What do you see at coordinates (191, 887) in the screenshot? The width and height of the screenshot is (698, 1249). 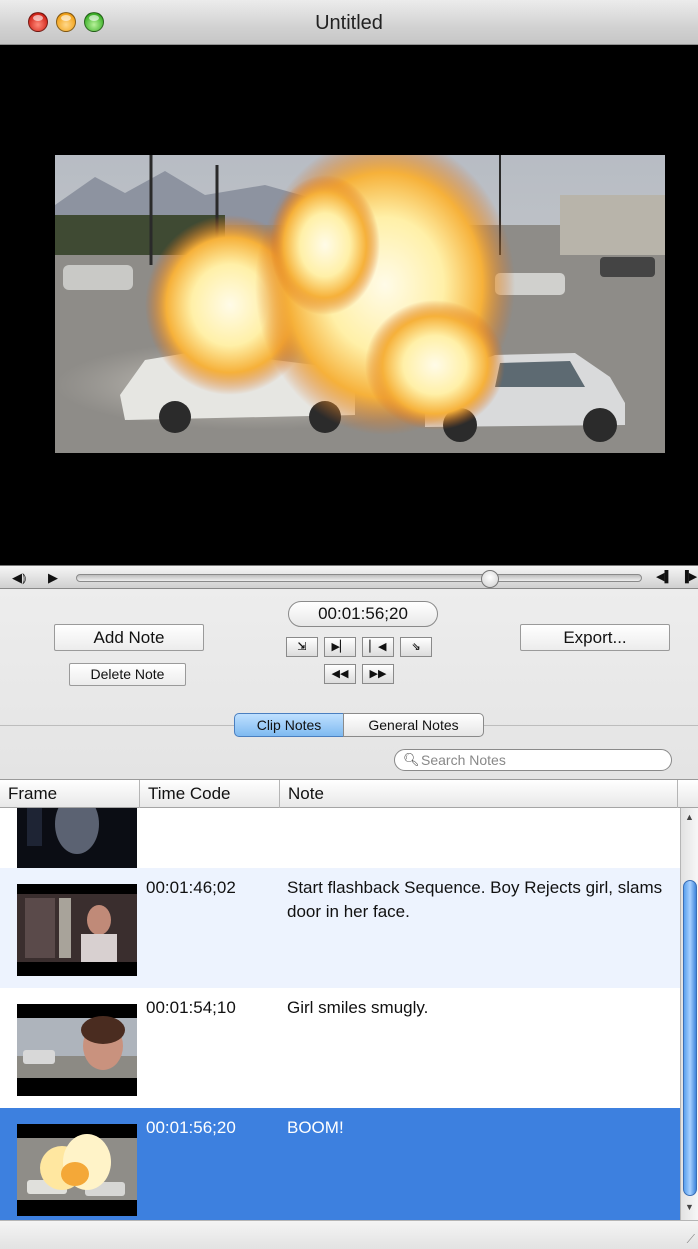 I see `time-code-cell: 00:01:46;02` at bounding box center [191, 887].